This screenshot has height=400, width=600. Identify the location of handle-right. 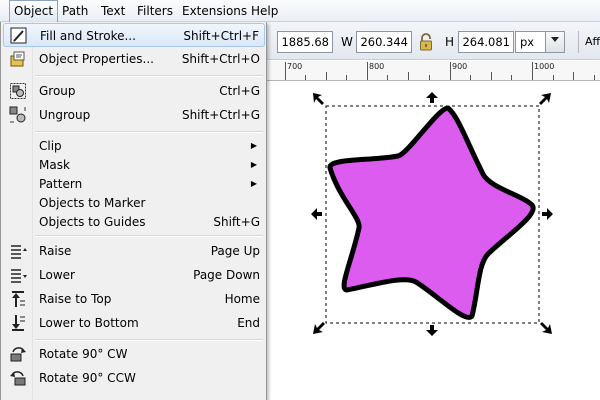
(547, 214).